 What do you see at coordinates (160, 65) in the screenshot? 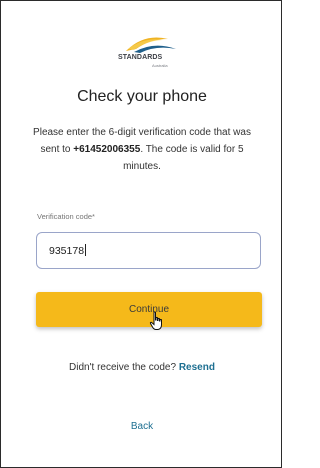
I see `logo-subtext: Australia` at bounding box center [160, 65].